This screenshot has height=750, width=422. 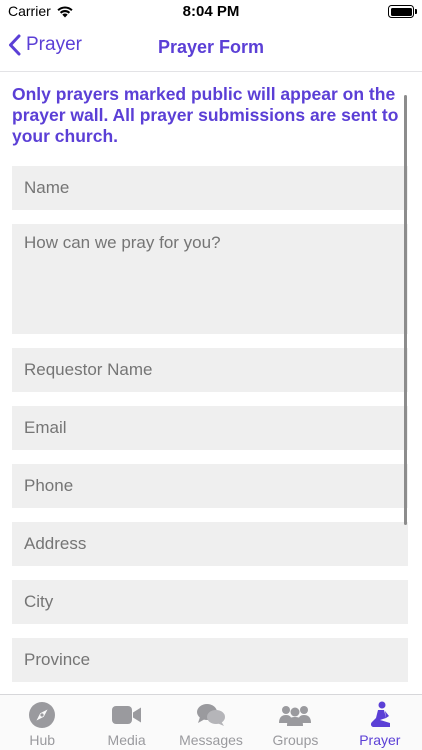 What do you see at coordinates (210, 370) in the screenshot?
I see `requestor-name-field` at bounding box center [210, 370].